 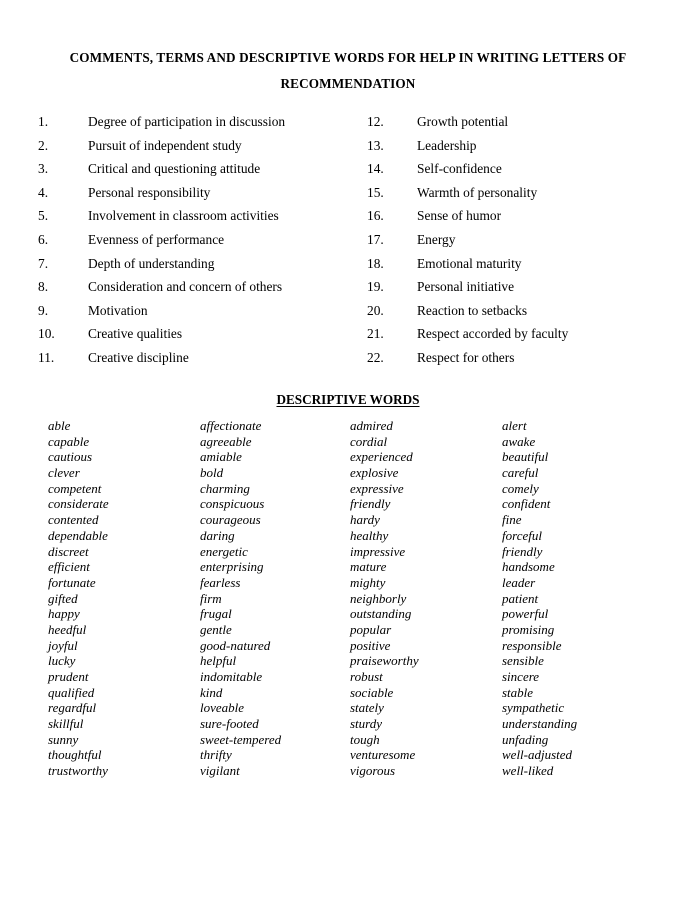 I want to click on list-item: 18. Emotional maturity, so click(x=467, y=264).